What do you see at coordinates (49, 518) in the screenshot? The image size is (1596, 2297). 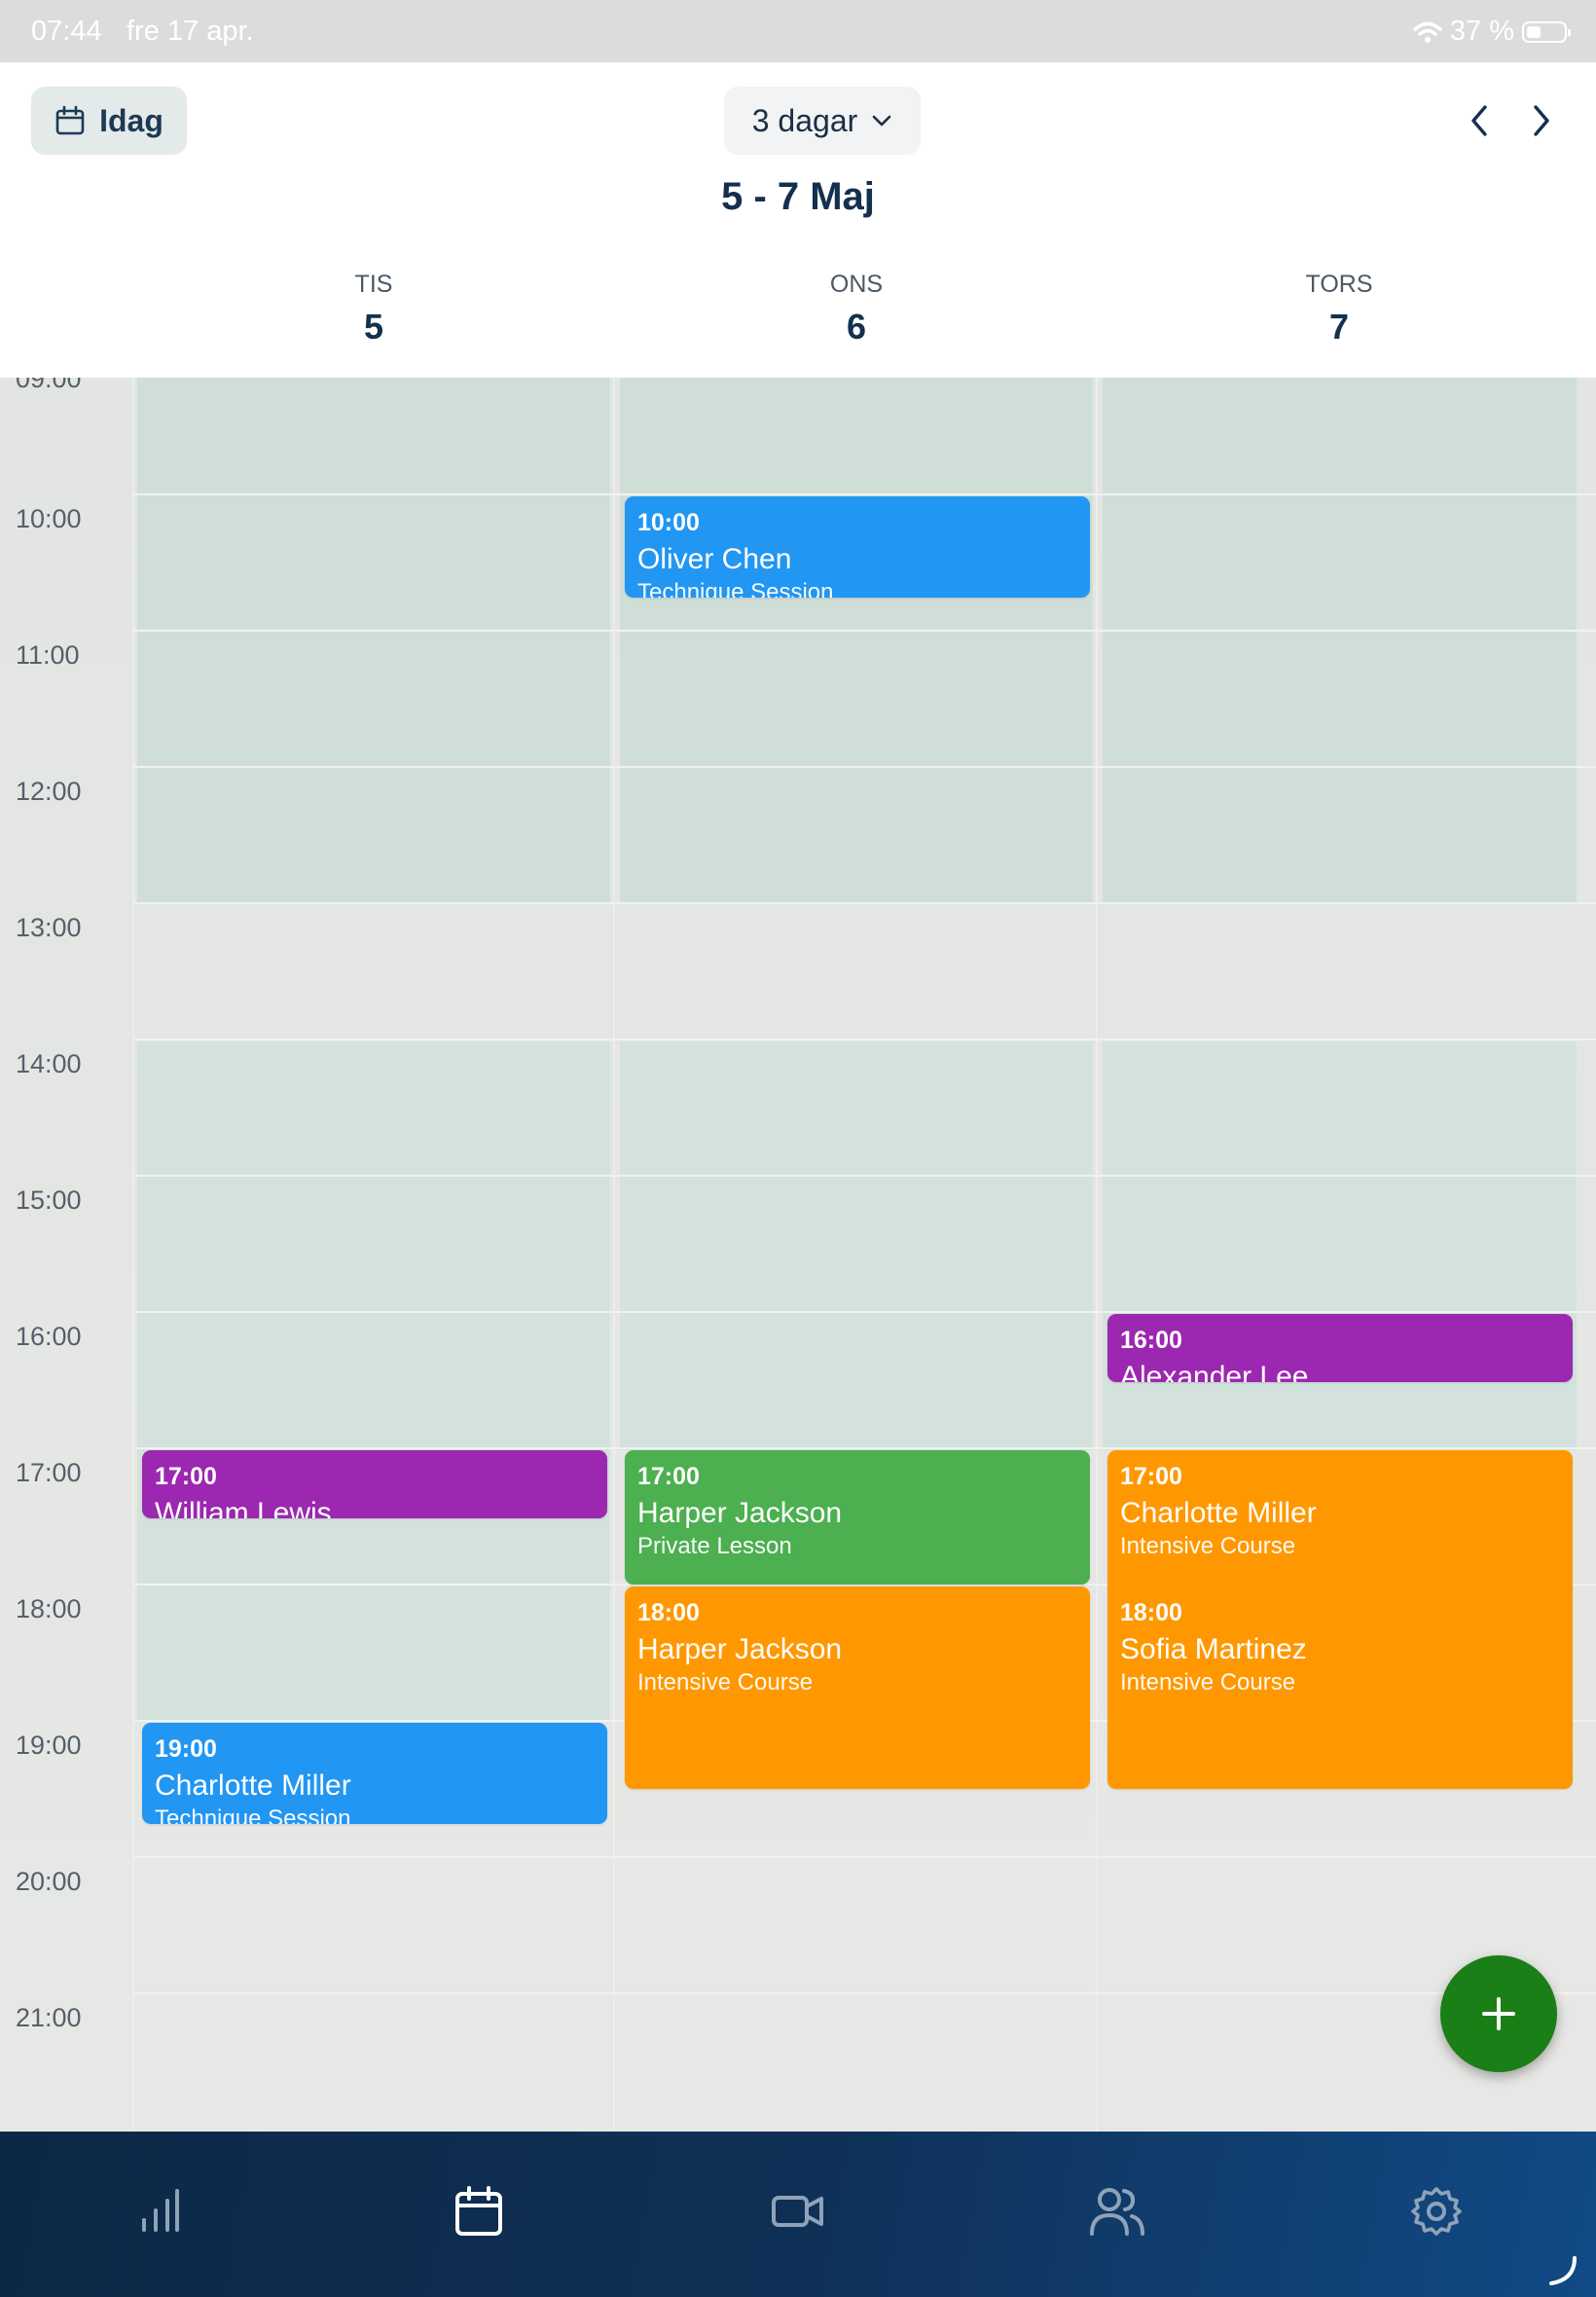 I see `time-label: 10:00` at bounding box center [49, 518].